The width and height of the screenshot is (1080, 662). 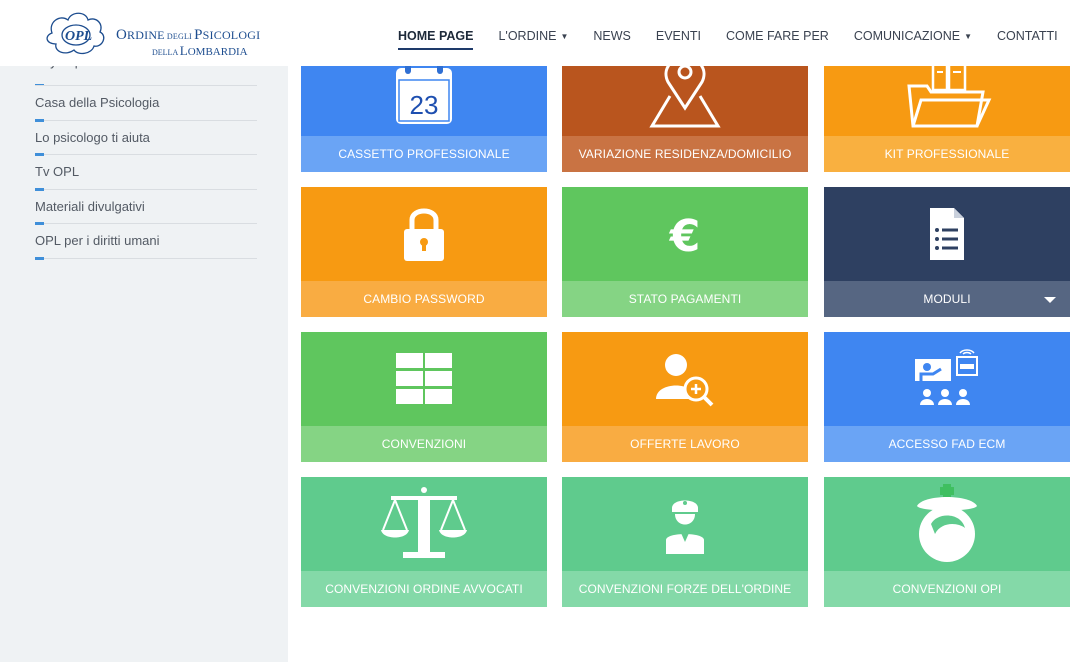 I want to click on nav-label: L'ORDINE, so click(x=527, y=36).